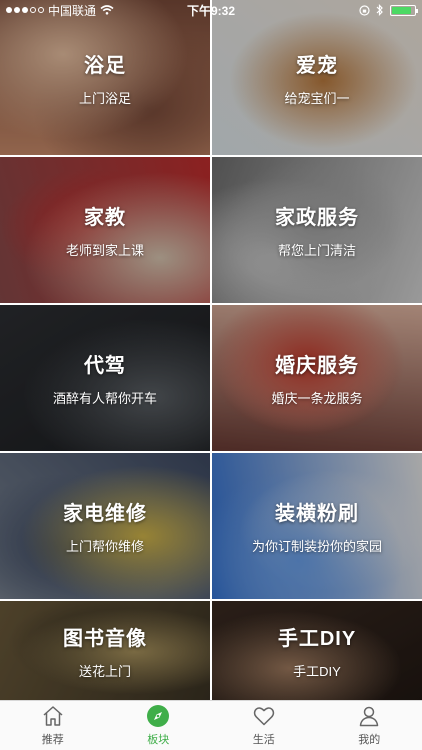 The image size is (422, 750). I want to click on tab-life: 生活, so click(264, 725).